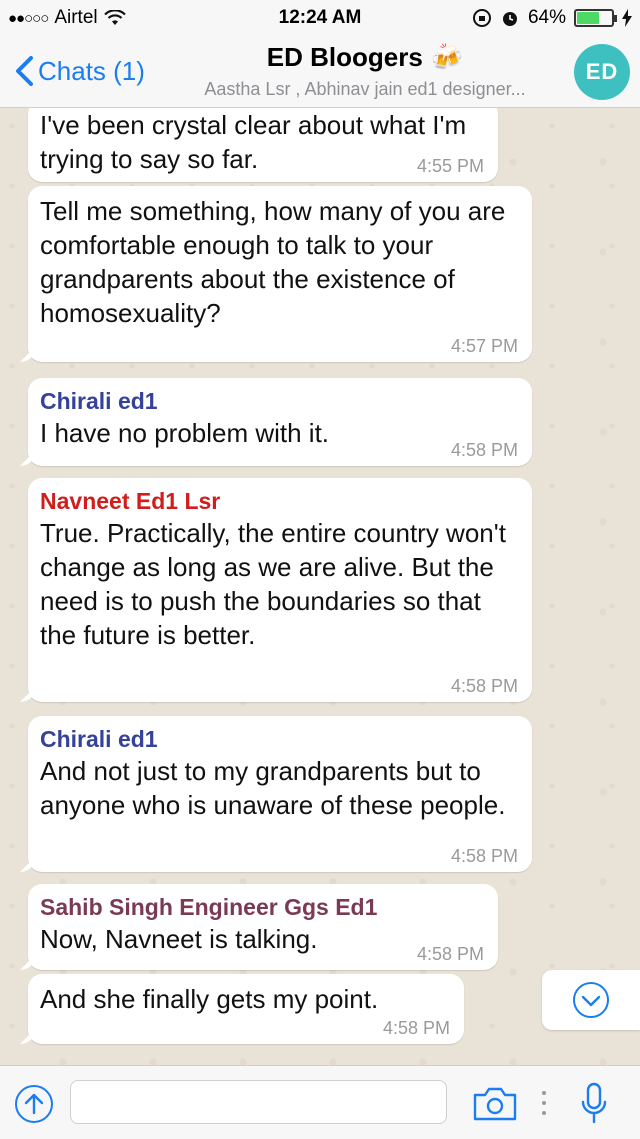  I want to click on sender-name: Sahib Singh Engineer Ggs Ed1, so click(263, 907).